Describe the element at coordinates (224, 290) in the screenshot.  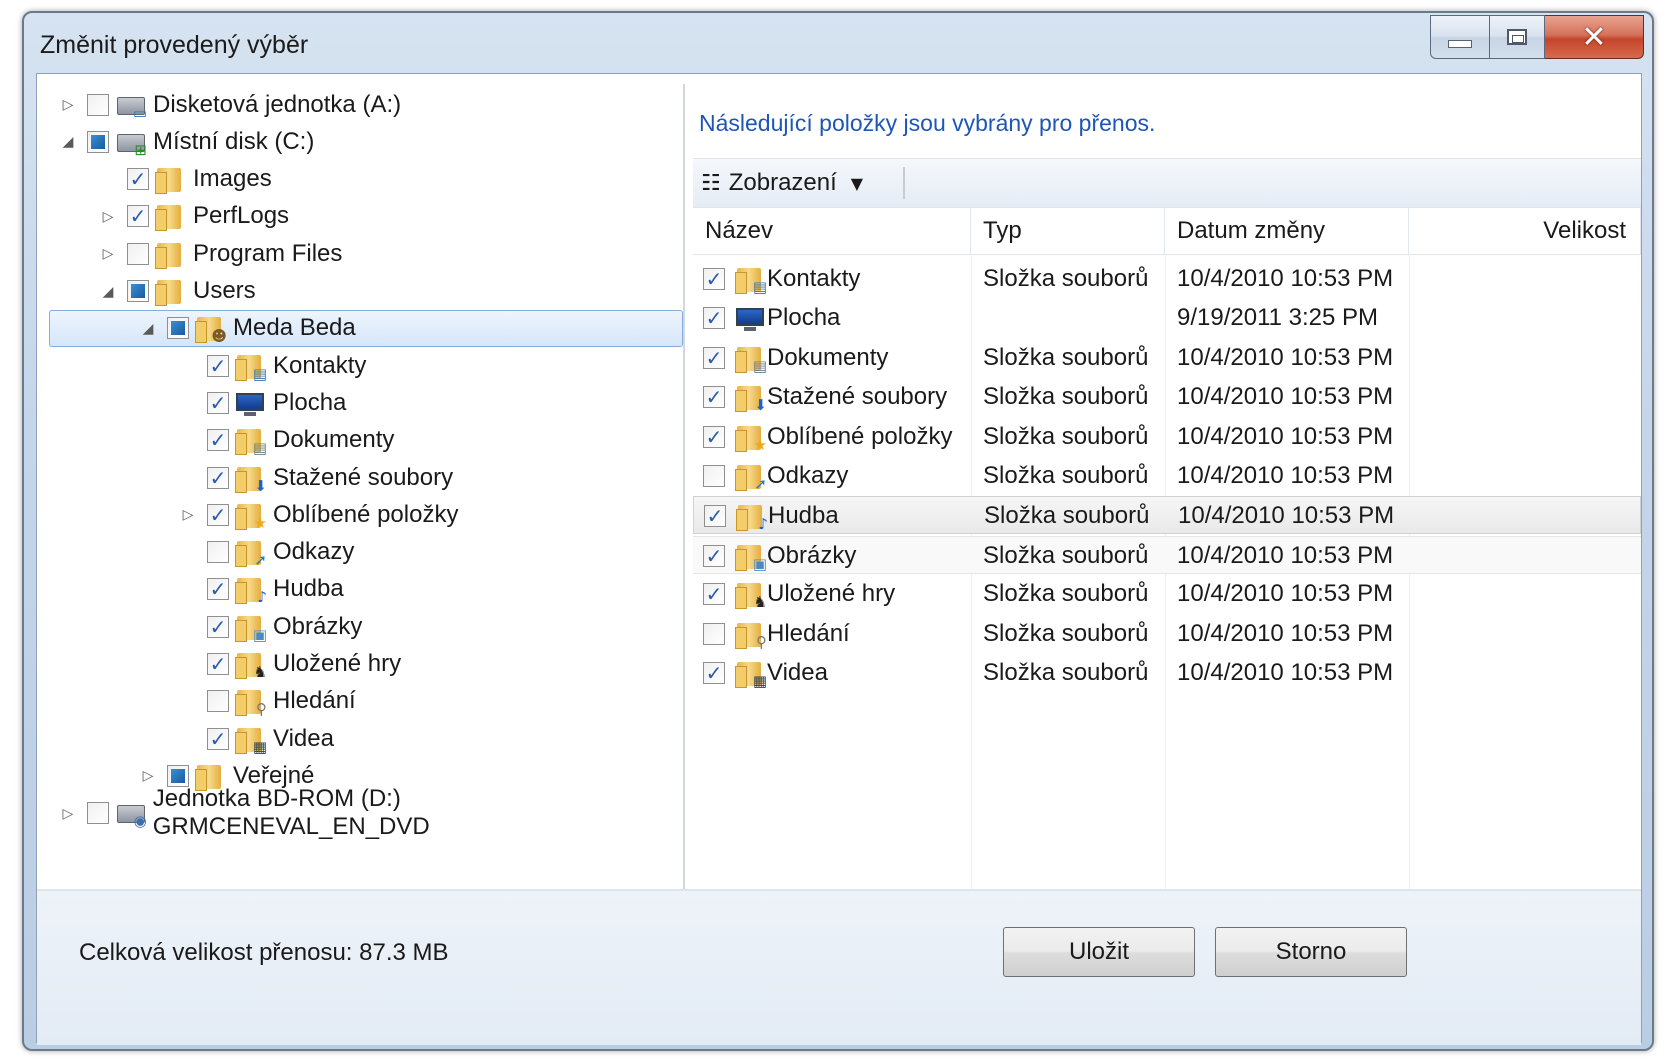
I see `tree-item-label: Users` at that location.